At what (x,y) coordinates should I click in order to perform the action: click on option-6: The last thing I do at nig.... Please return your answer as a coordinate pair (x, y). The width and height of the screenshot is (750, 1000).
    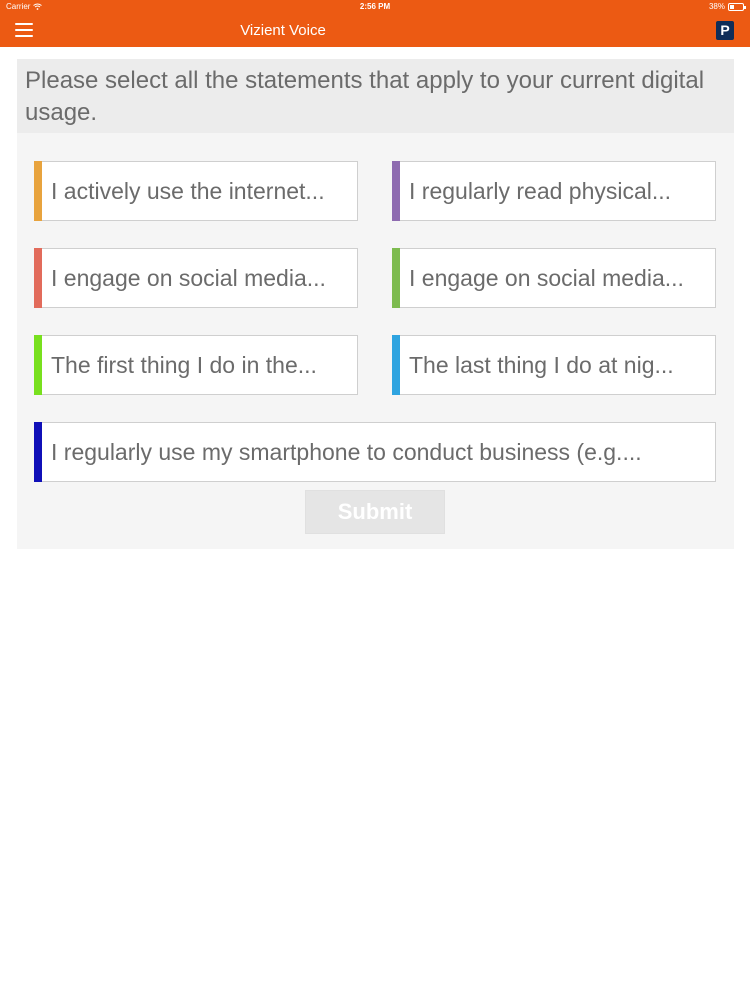
    Looking at the image, I should click on (554, 365).